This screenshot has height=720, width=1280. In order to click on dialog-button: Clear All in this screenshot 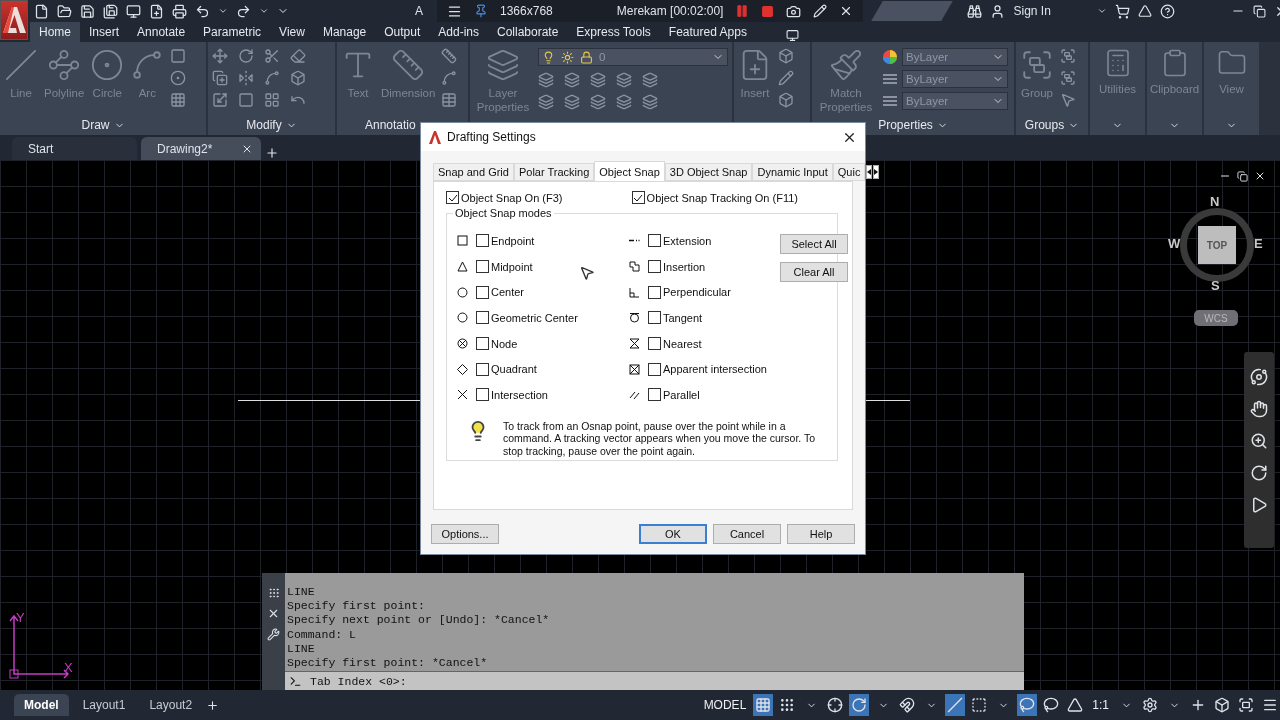, I will do `click(814, 272)`.